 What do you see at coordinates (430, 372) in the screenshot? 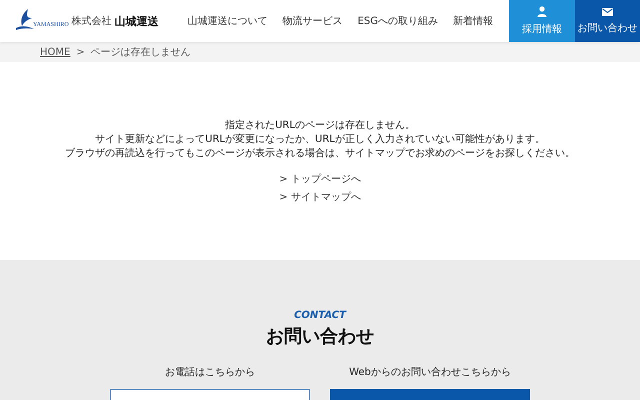
I see `contact-label: Webからのお問い合わせこちらから` at bounding box center [430, 372].